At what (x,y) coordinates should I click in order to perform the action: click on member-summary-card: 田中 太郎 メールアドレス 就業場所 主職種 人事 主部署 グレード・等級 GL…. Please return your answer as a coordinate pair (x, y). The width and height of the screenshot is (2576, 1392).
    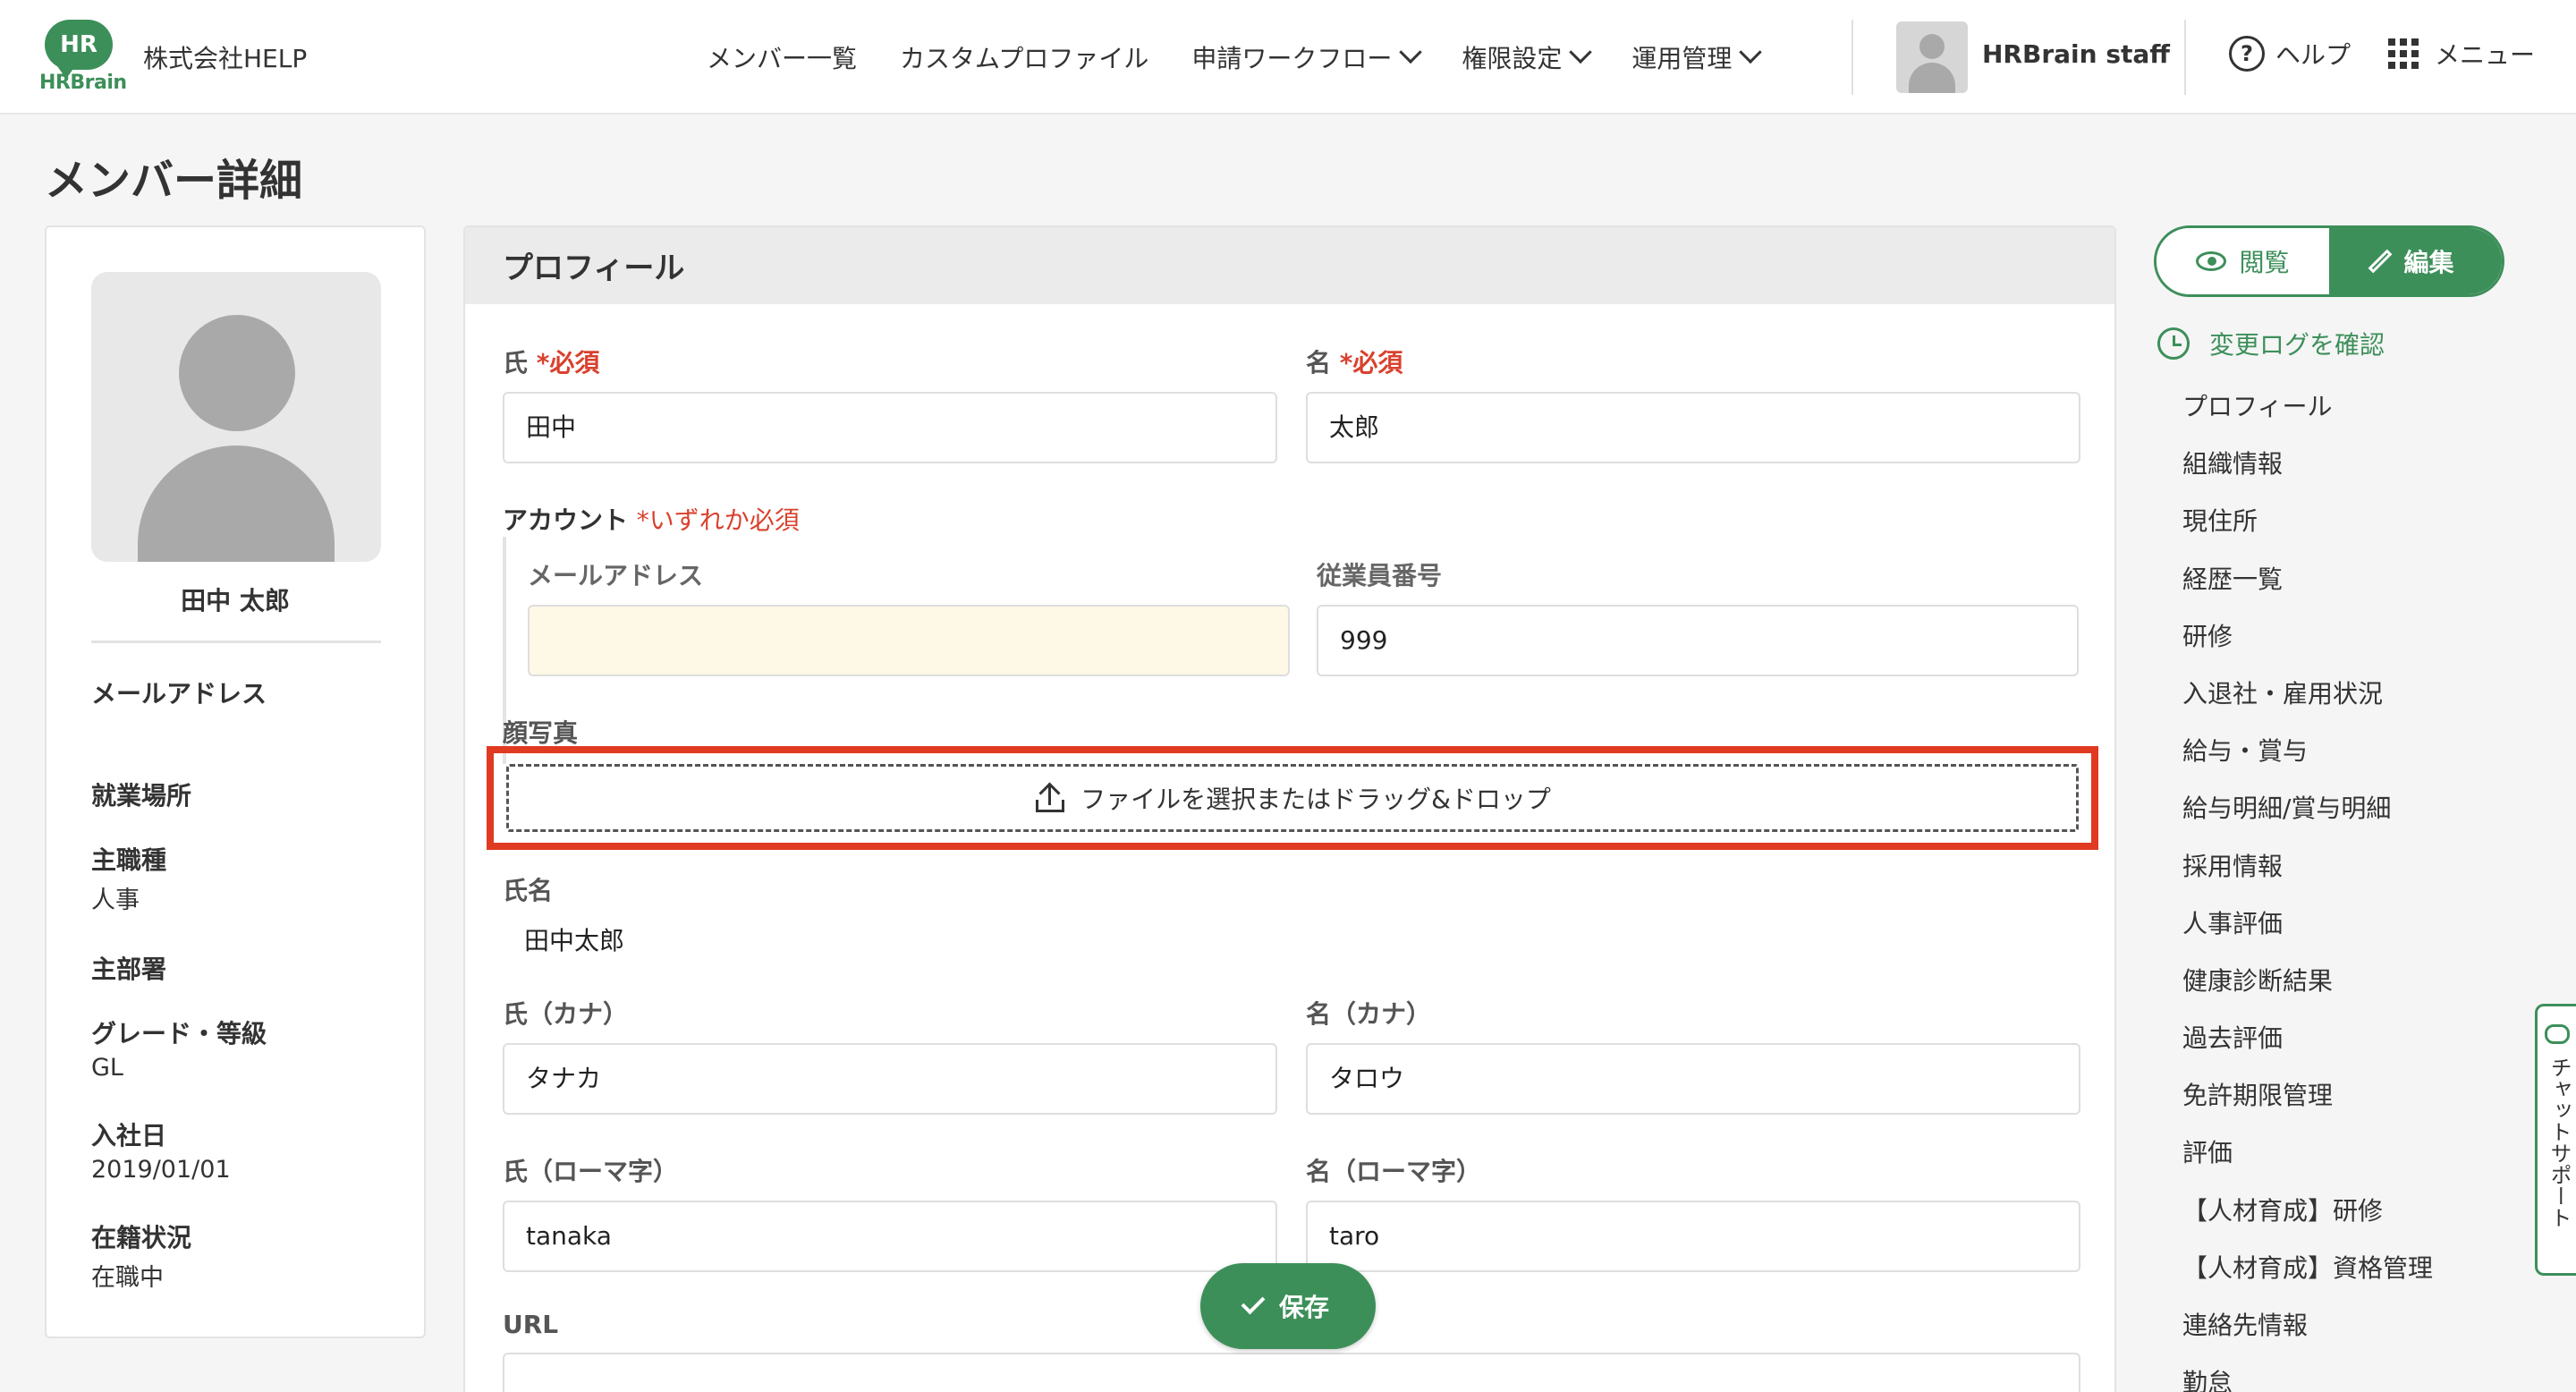
    Looking at the image, I should click on (235, 781).